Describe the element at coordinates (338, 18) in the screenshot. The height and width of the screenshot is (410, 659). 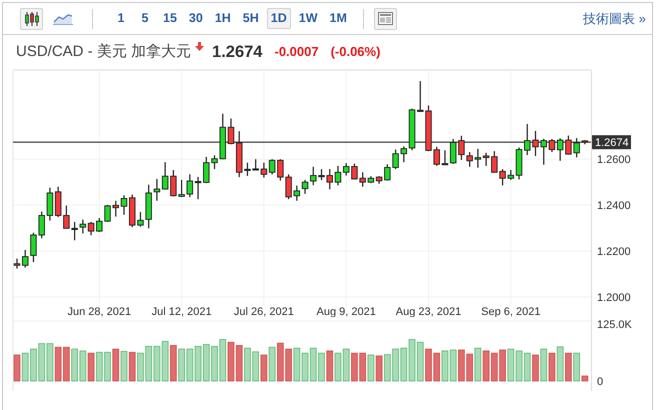
I see `interval-button: 1M` at that location.